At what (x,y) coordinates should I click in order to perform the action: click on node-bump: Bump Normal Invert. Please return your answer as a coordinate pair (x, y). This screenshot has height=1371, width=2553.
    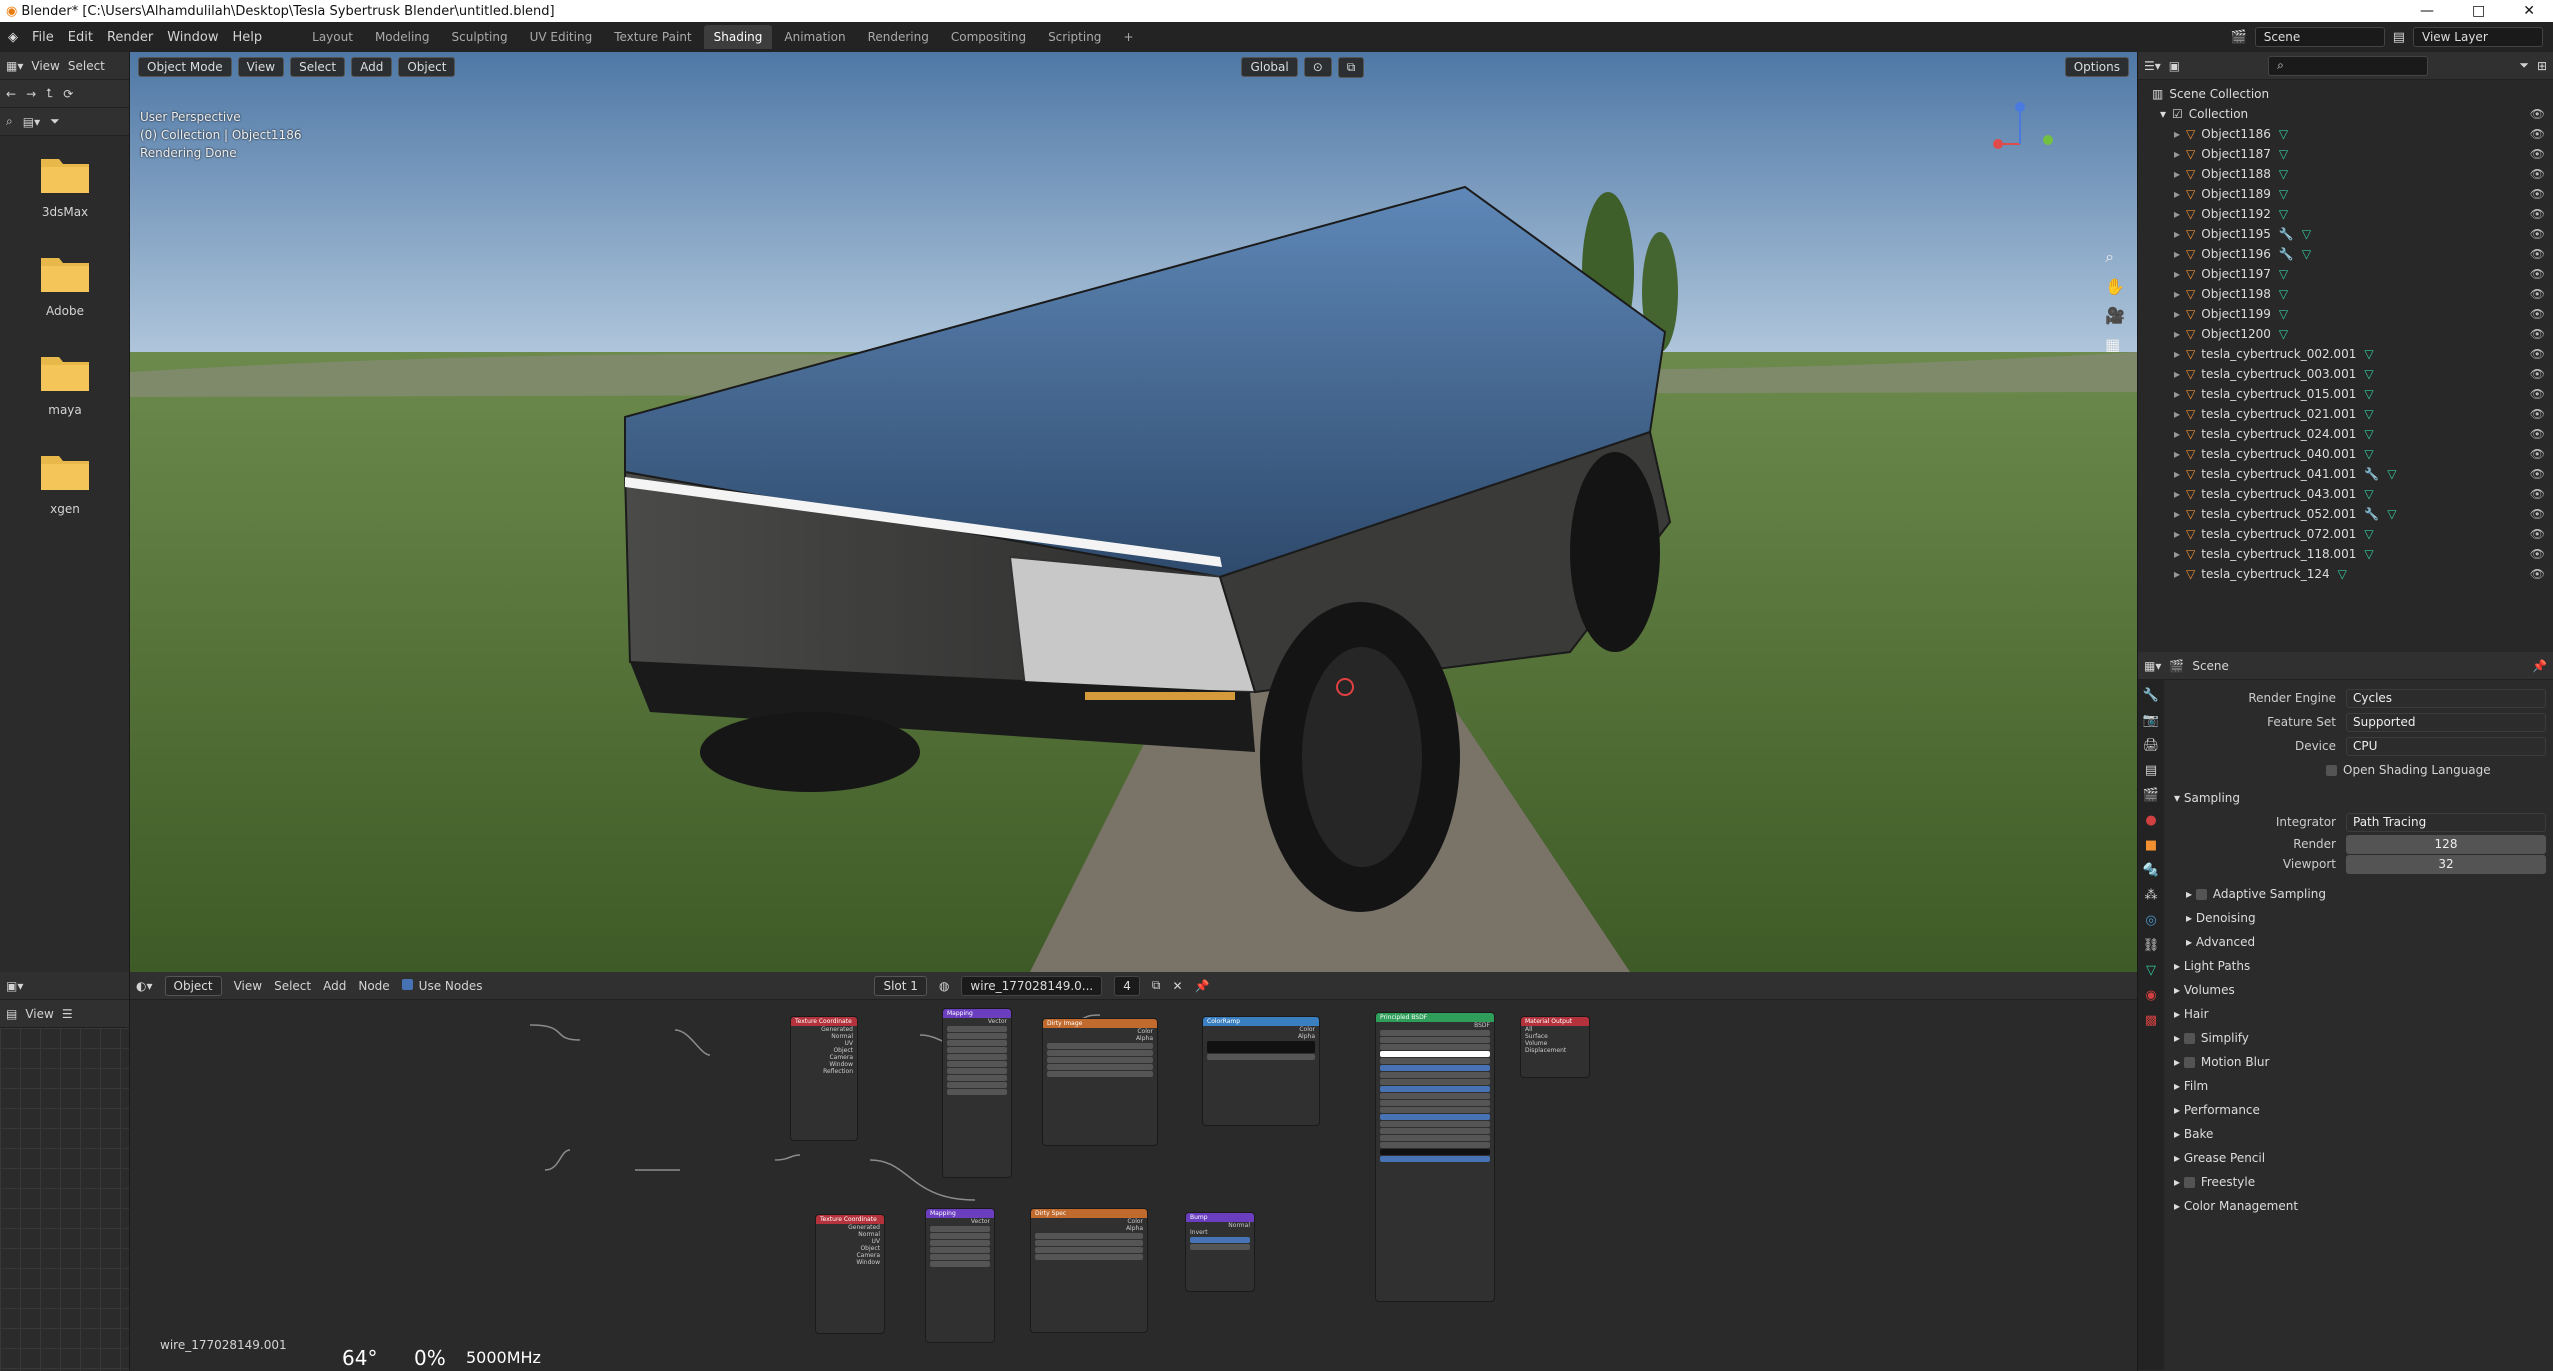
    Looking at the image, I should click on (1220, 1252).